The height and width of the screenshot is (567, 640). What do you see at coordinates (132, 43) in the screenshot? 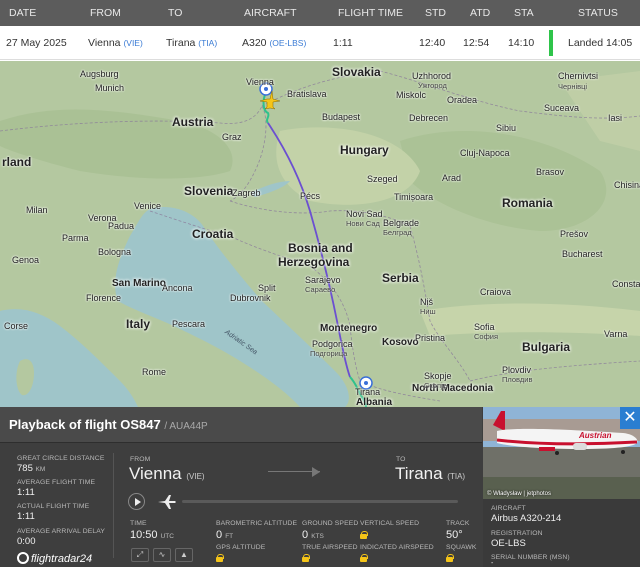
I see `from-code: (VIE)` at bounding box center [132, 43].